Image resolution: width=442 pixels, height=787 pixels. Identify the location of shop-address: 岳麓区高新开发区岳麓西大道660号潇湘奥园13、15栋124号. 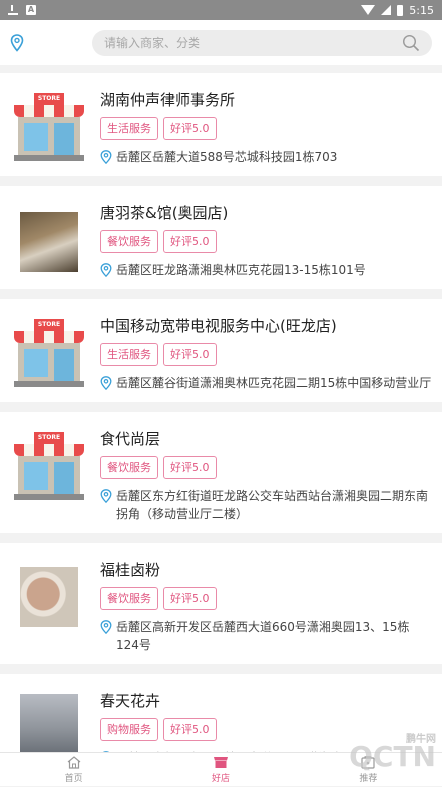
(263, 636).